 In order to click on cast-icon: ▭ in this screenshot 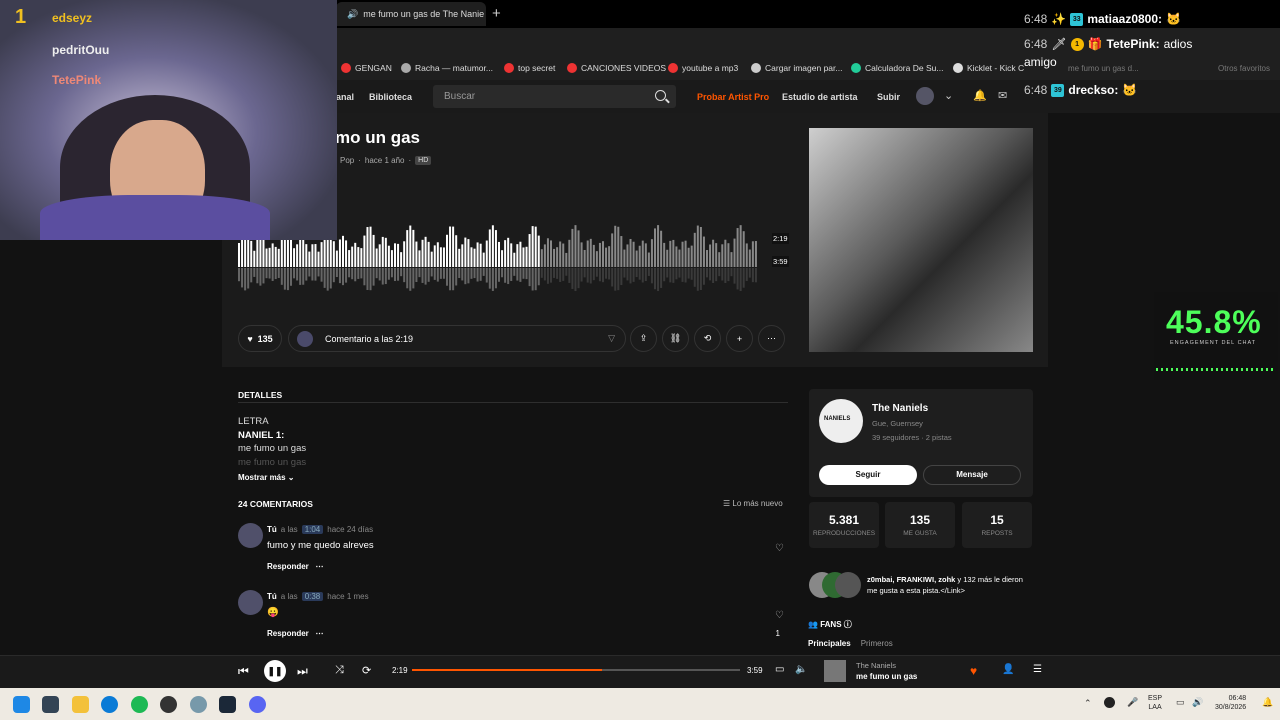, I will do `click(779, 669)`.